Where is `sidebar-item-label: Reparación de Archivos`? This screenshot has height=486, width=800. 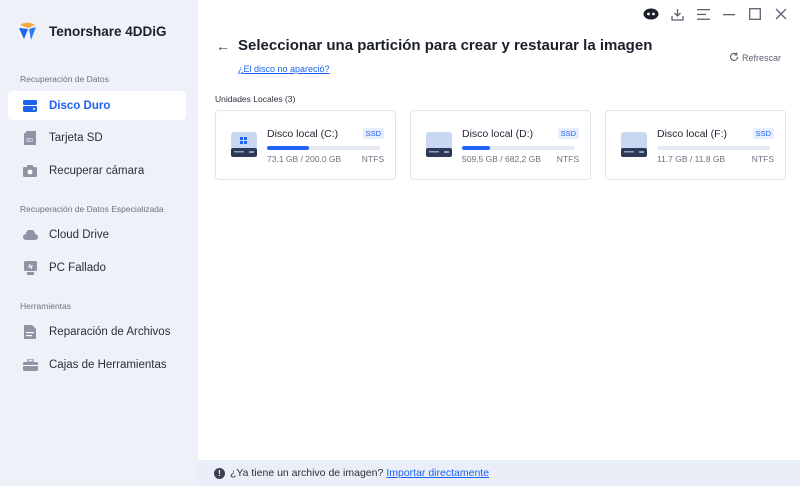 sidebar-item-label: Reparación de Archivos is located at coordinates (110, 331).